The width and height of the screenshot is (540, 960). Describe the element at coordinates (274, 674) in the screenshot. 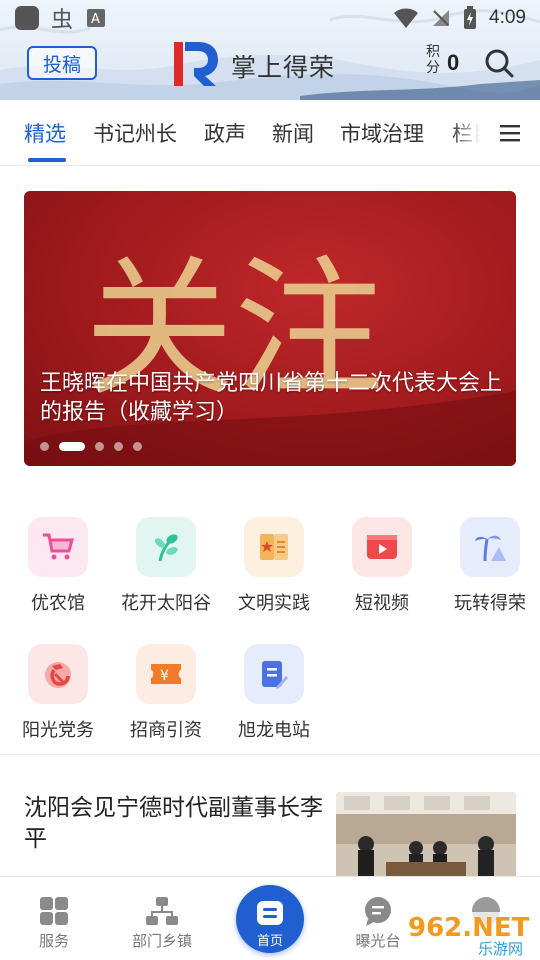

I see `document-edit-icon` at that location.